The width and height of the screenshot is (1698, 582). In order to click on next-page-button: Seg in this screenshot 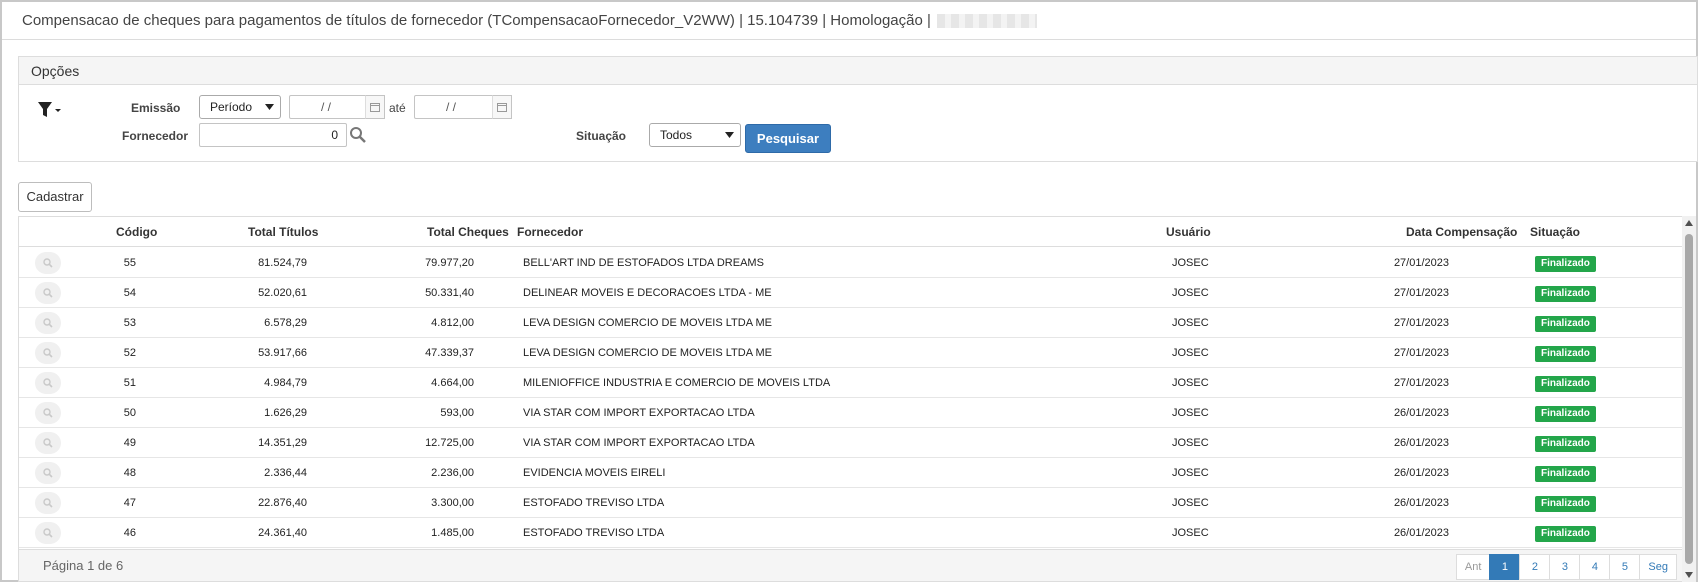, I will do `click(1658, 567)`.